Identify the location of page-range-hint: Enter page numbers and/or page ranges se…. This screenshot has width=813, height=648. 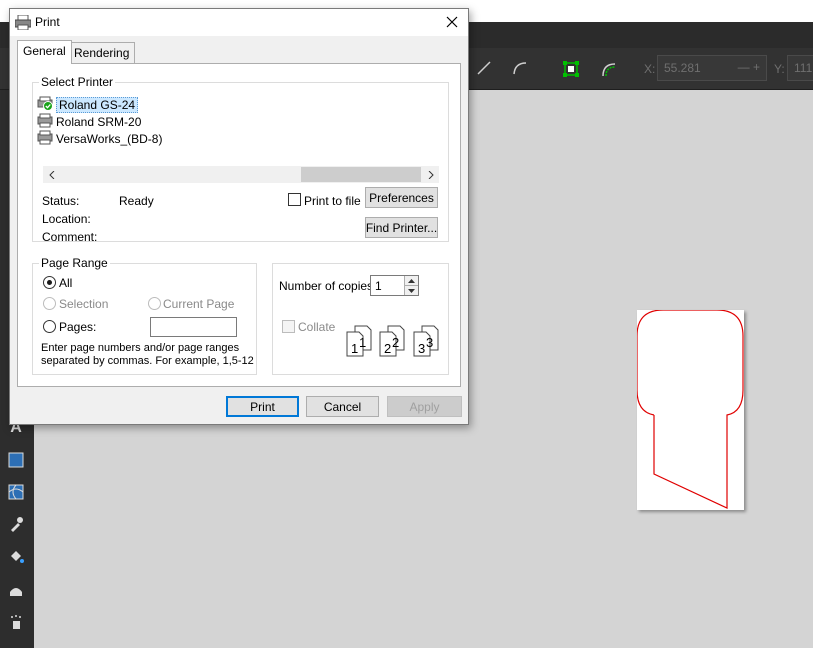
(147, 354).